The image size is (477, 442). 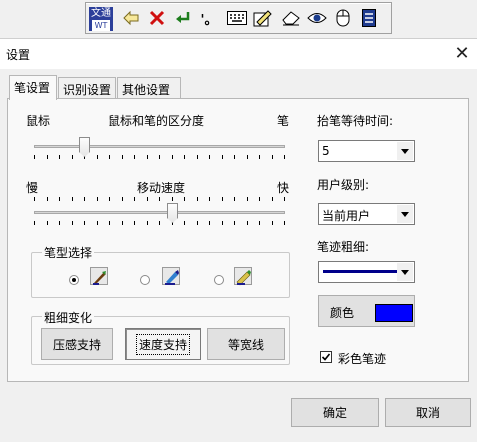 I want to click on button-label: 压感支持, so click(x=76, y=344).